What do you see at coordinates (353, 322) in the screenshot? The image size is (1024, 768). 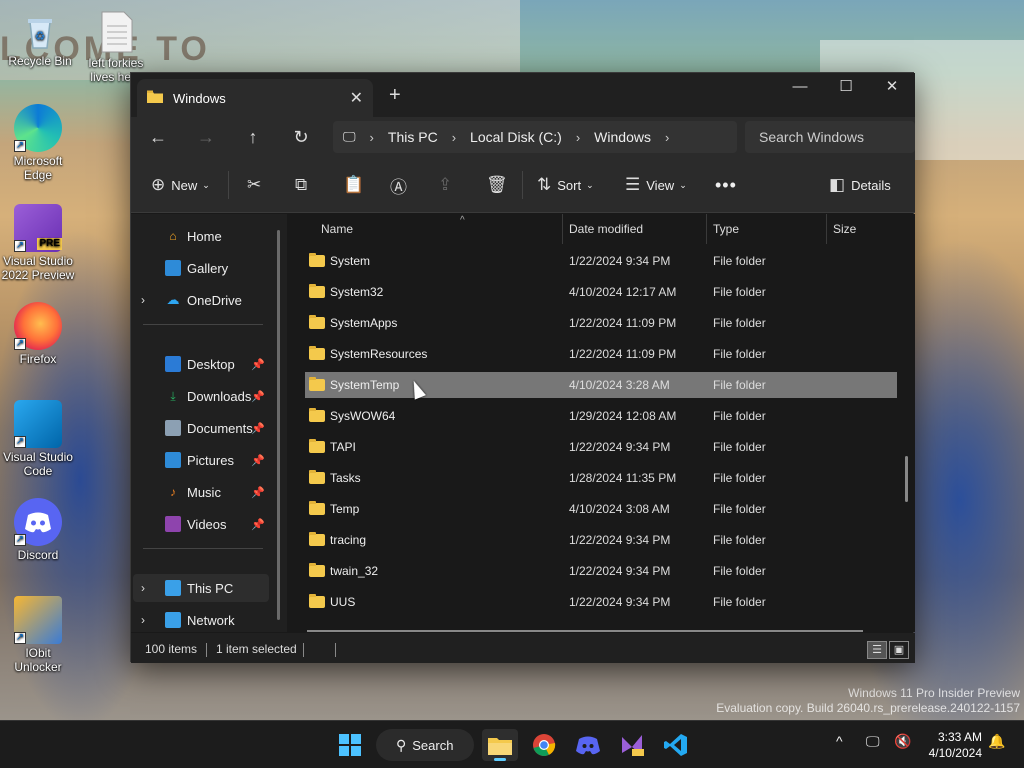 I see `file-name-cell: SystemApps` at bounding box center [353, 322].